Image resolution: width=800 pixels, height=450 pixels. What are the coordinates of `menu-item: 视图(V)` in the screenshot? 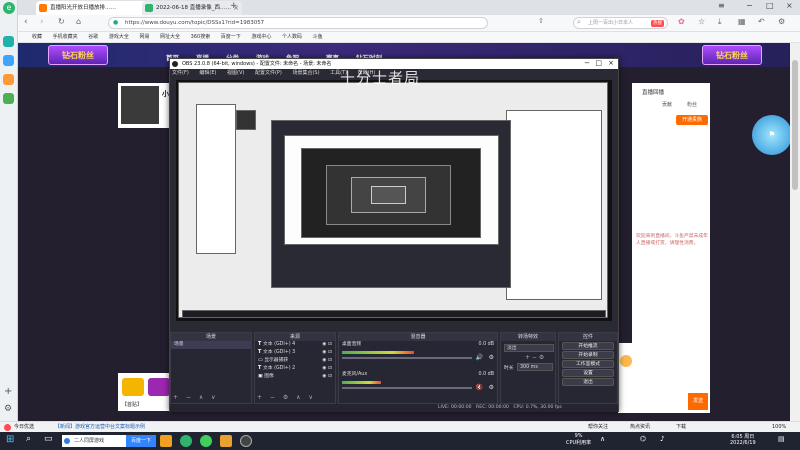 It's located at (235, 73).